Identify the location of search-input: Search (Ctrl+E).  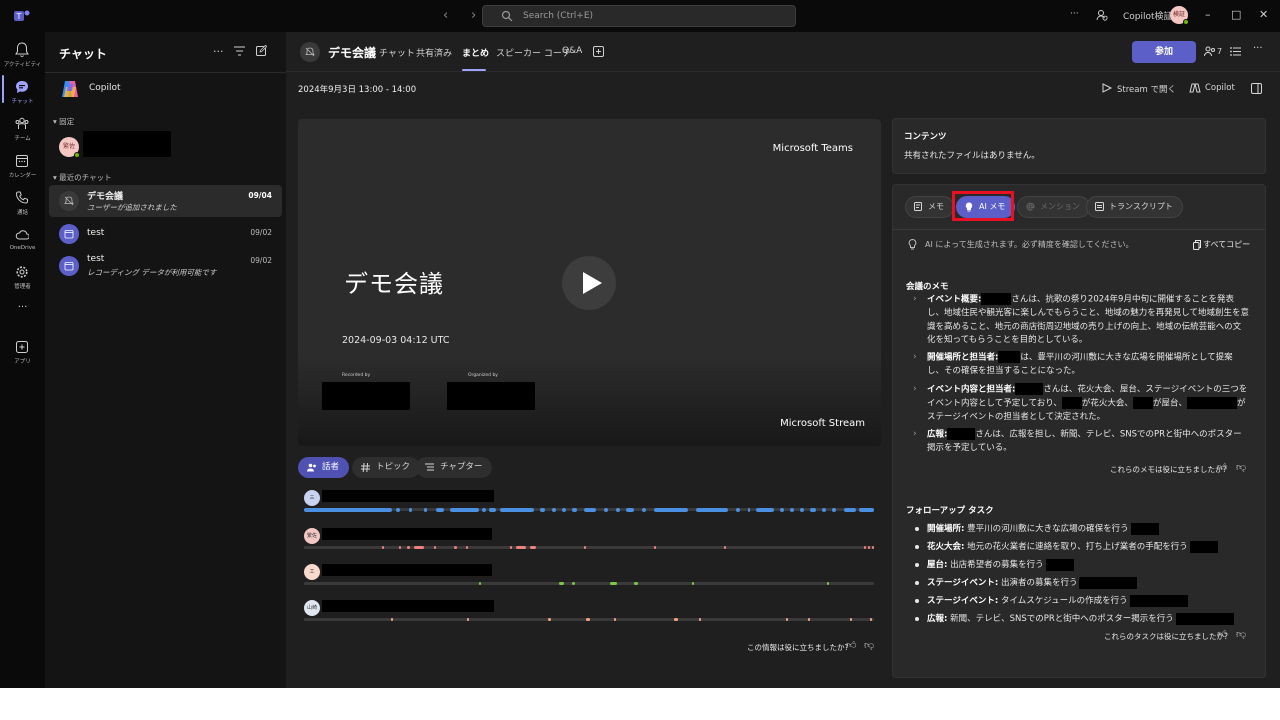
(639, 16).